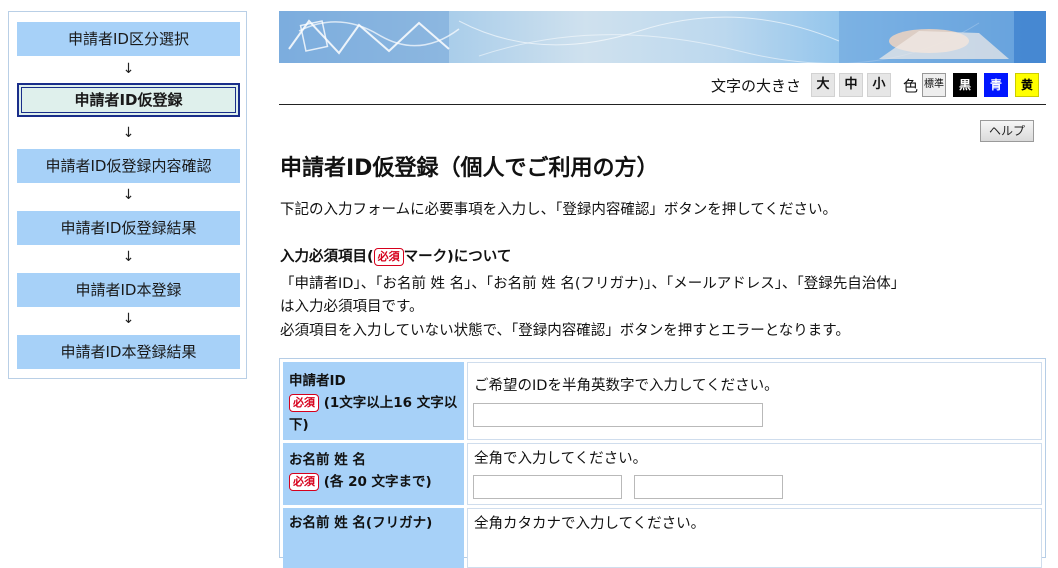 The width and height of the screenshot is (1058, 568). I want to click on intro-text: 下記の入力フォームに必要事項を入力し、「登録内容確認」ボタンを押してください。, so click(558, 210).